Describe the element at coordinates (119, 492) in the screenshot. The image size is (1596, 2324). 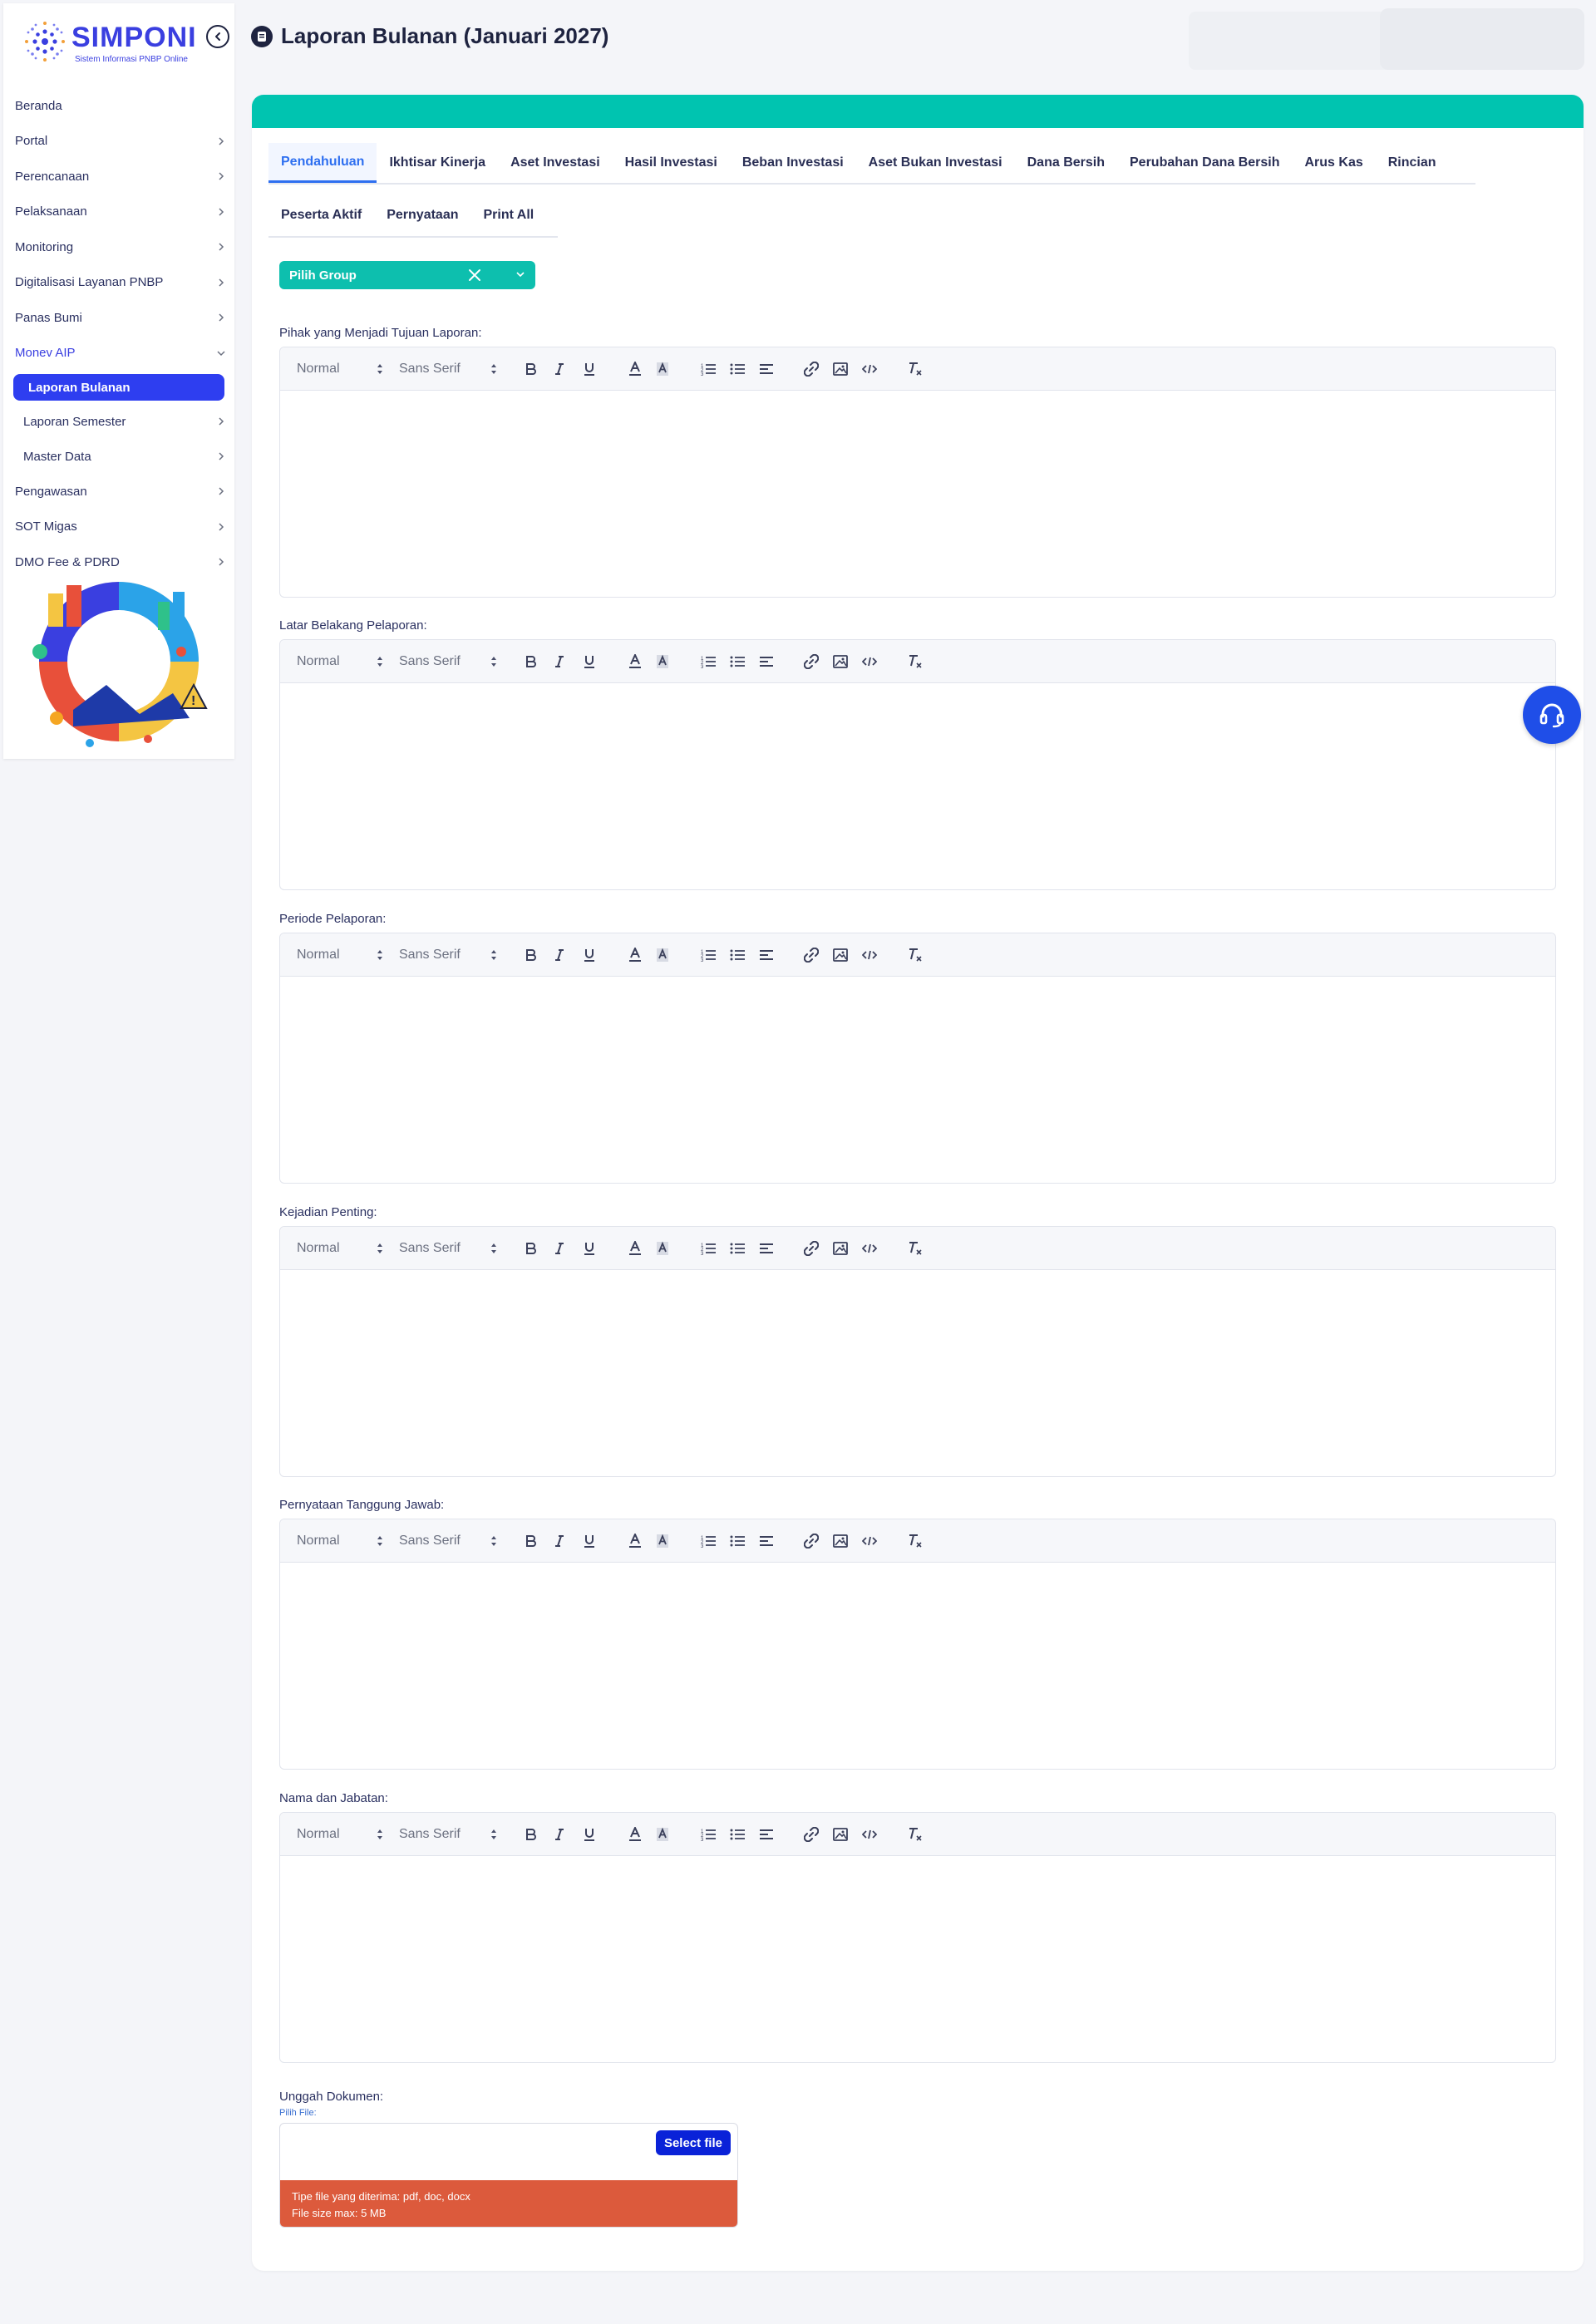
I see `sidebar-item-pengawasan: Pengawasan` at that location.